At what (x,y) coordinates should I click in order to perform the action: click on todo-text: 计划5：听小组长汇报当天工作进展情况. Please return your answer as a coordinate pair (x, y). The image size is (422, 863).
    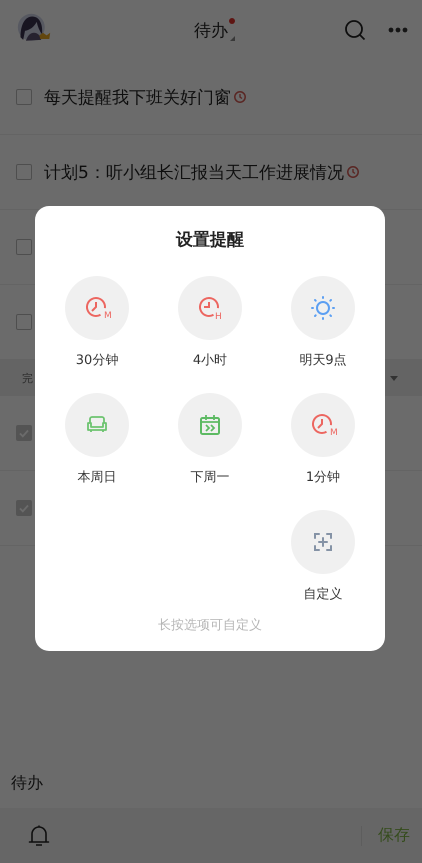
    Looking at the image, I should click on (194, 173).